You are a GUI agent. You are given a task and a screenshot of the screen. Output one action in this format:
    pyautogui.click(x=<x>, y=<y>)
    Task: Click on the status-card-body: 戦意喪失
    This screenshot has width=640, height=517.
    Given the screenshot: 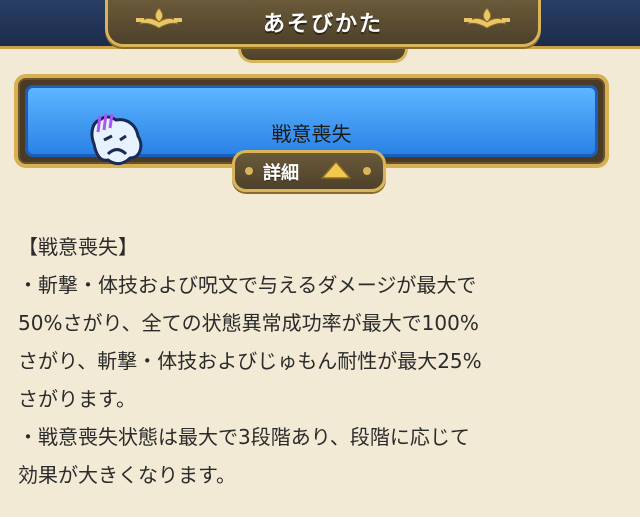 What is the action you would take?
    pyautogui.click(x=311, y=125)
    